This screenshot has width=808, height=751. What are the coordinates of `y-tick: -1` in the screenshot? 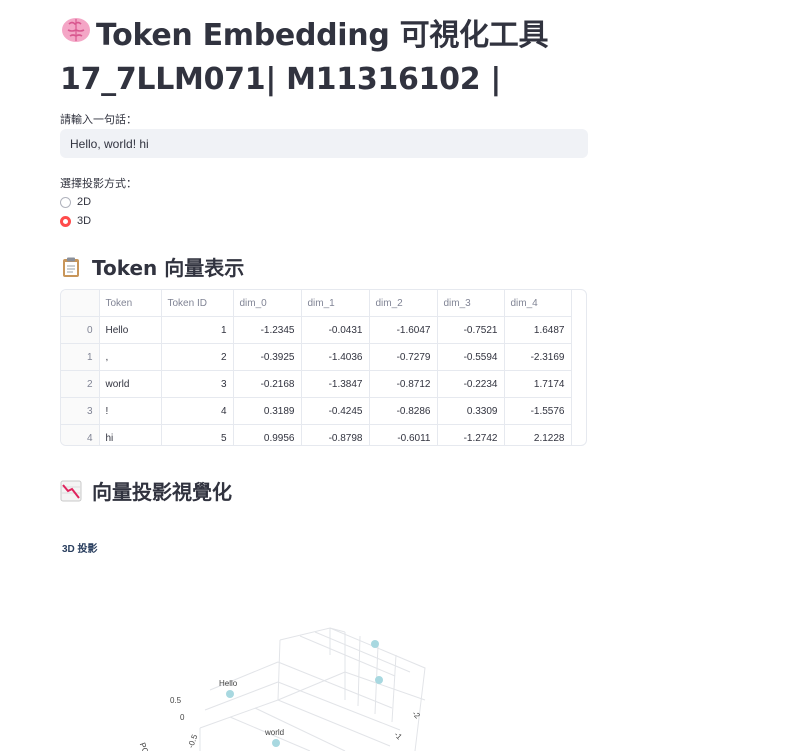 It's located at (398, 736).